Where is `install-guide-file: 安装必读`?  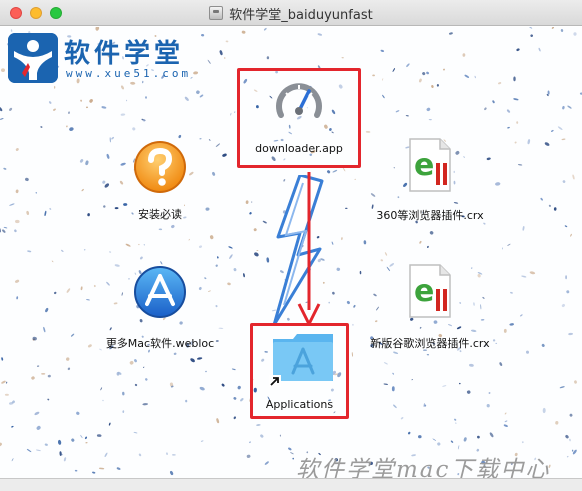 install-guide-file: 安装必读 is located at coordinates (160, 181).